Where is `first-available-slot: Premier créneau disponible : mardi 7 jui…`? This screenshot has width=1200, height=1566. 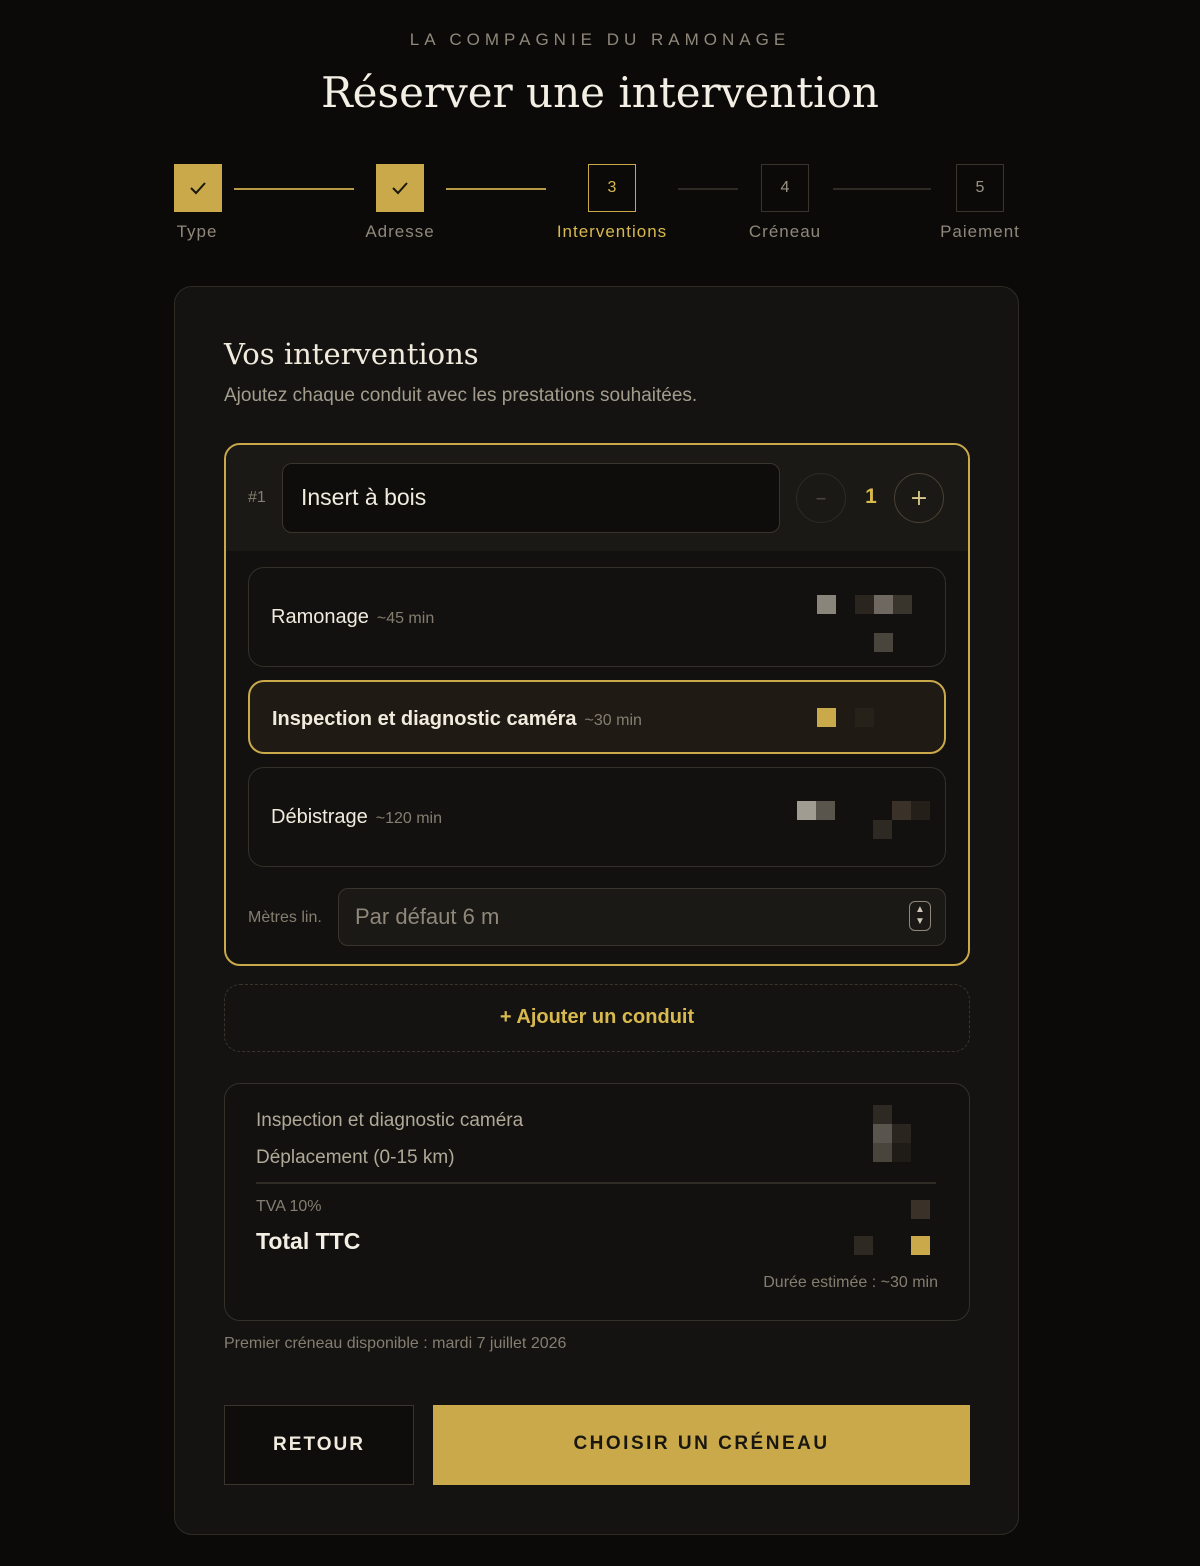
first-available-slot: Premier créneau disponible : mardi 7 jui… is located at coordinates (395, 1343).